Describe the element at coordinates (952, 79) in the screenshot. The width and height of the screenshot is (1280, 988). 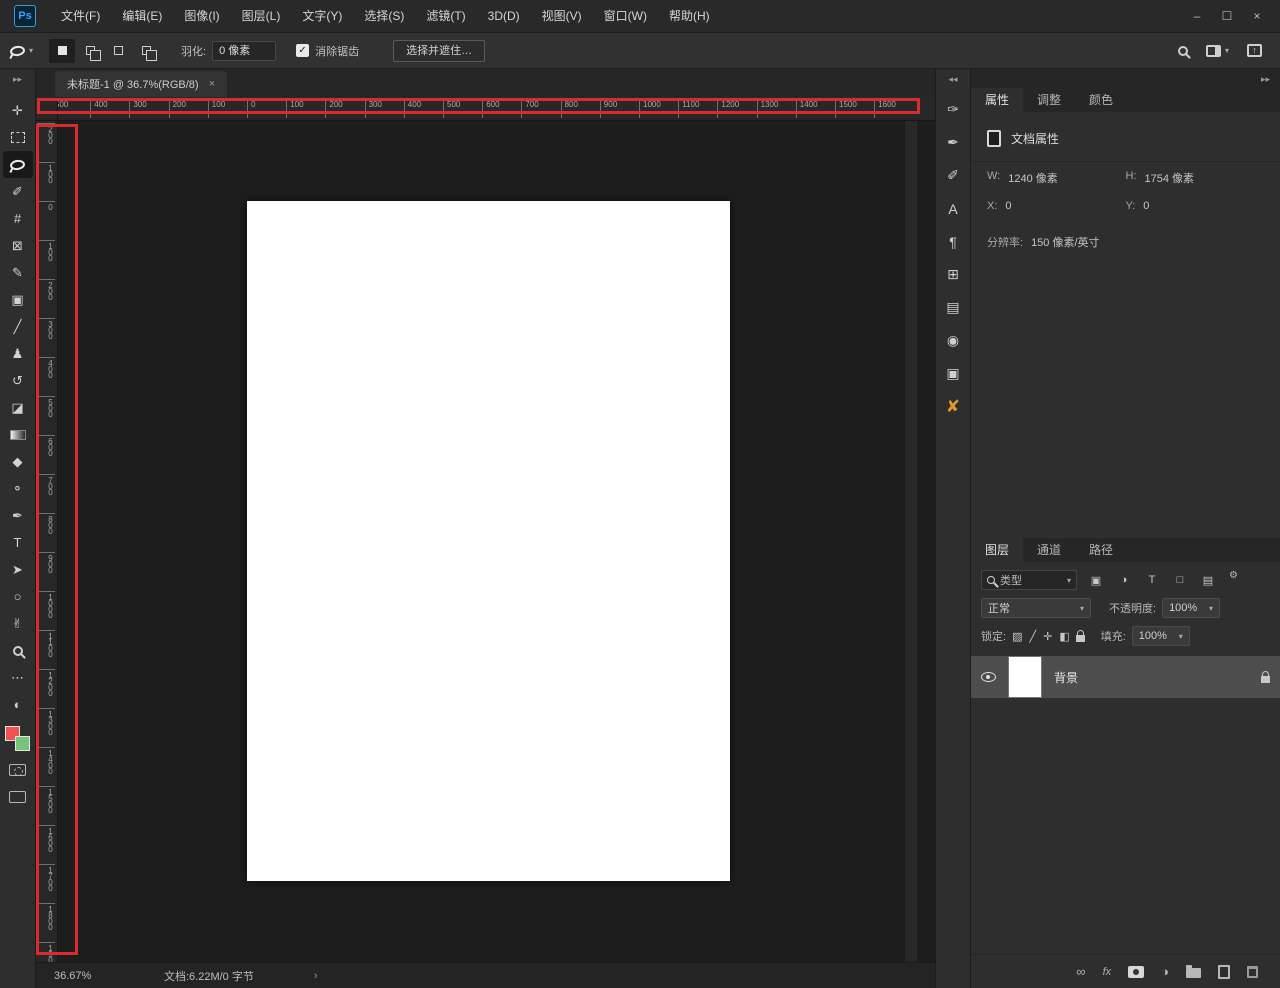
I see `dock-collapse-button: ◂◂` at that location.